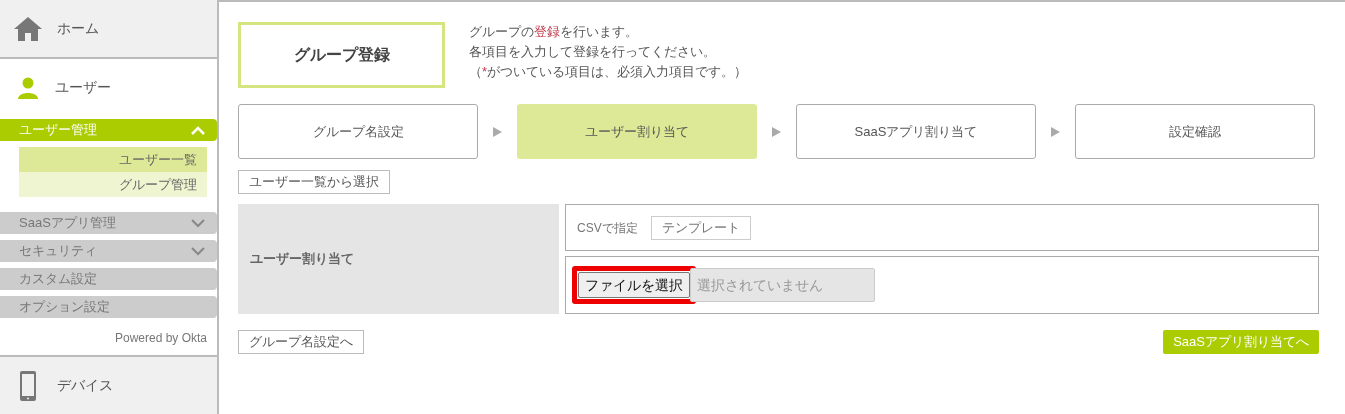 The image size is (1345, 414). I want to click on file-status-text: 選択されていません, so click(782, 285).